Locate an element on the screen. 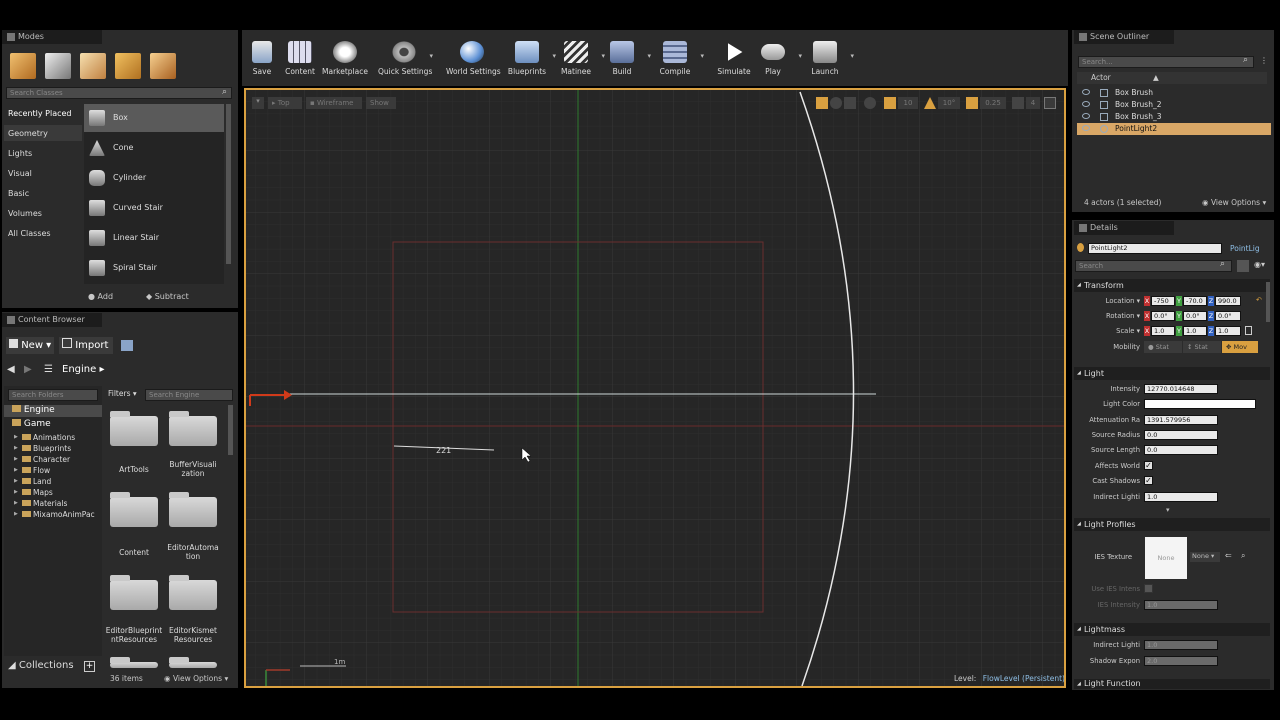 Image resolution: width=1280 pixels, height=720 pixels. actor-name-input: PointLight2 is located at coordinates (1155, 248).